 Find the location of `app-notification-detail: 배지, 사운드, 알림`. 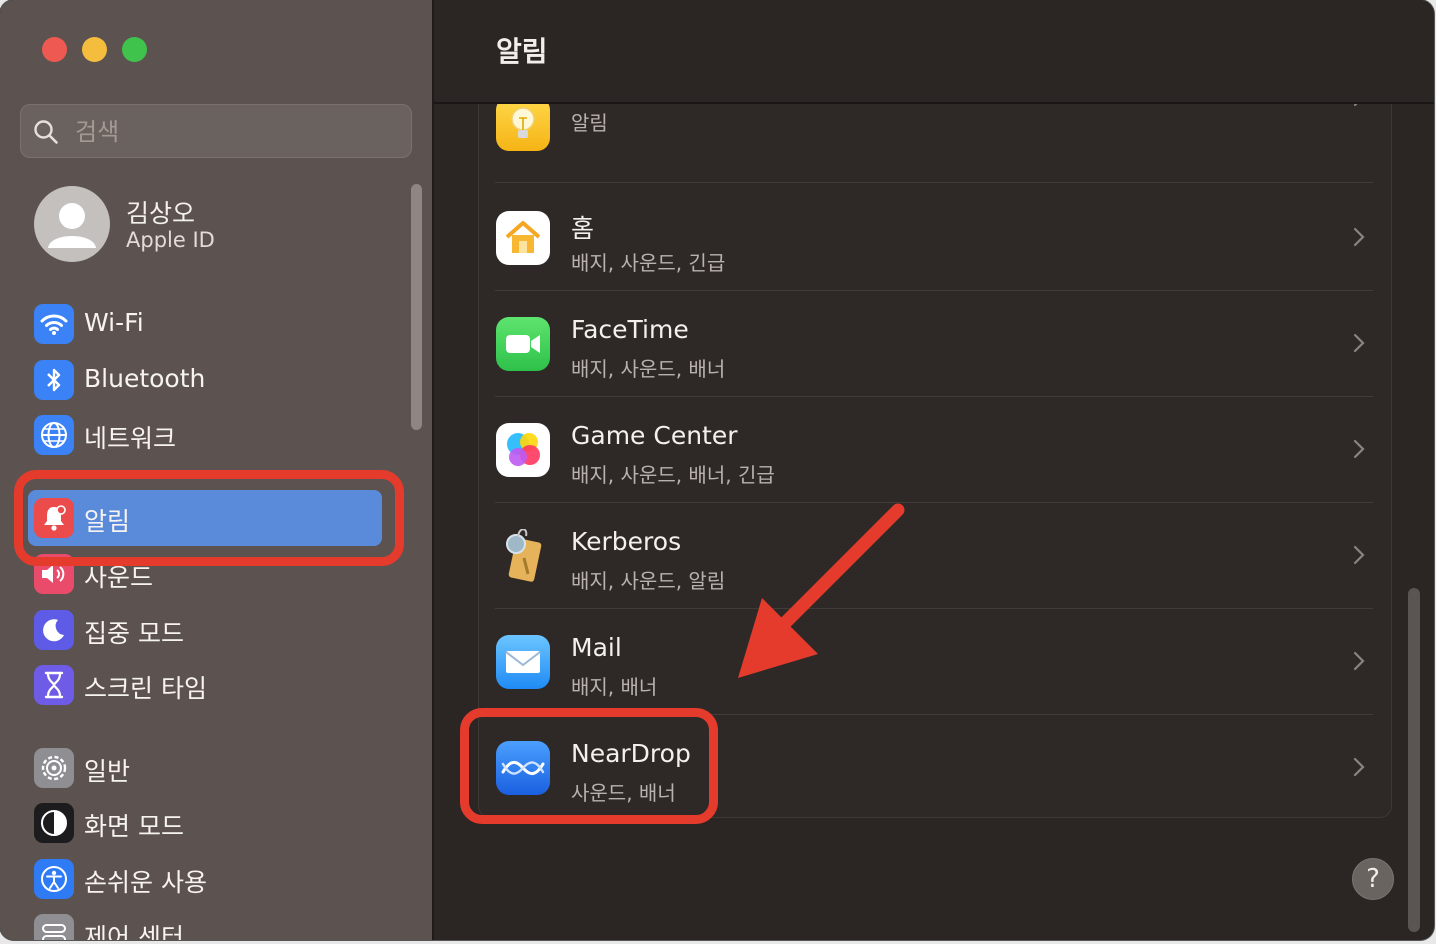

app-notification-detail: 배지, 사운드, 알림 is located at coordinates (648, 581).